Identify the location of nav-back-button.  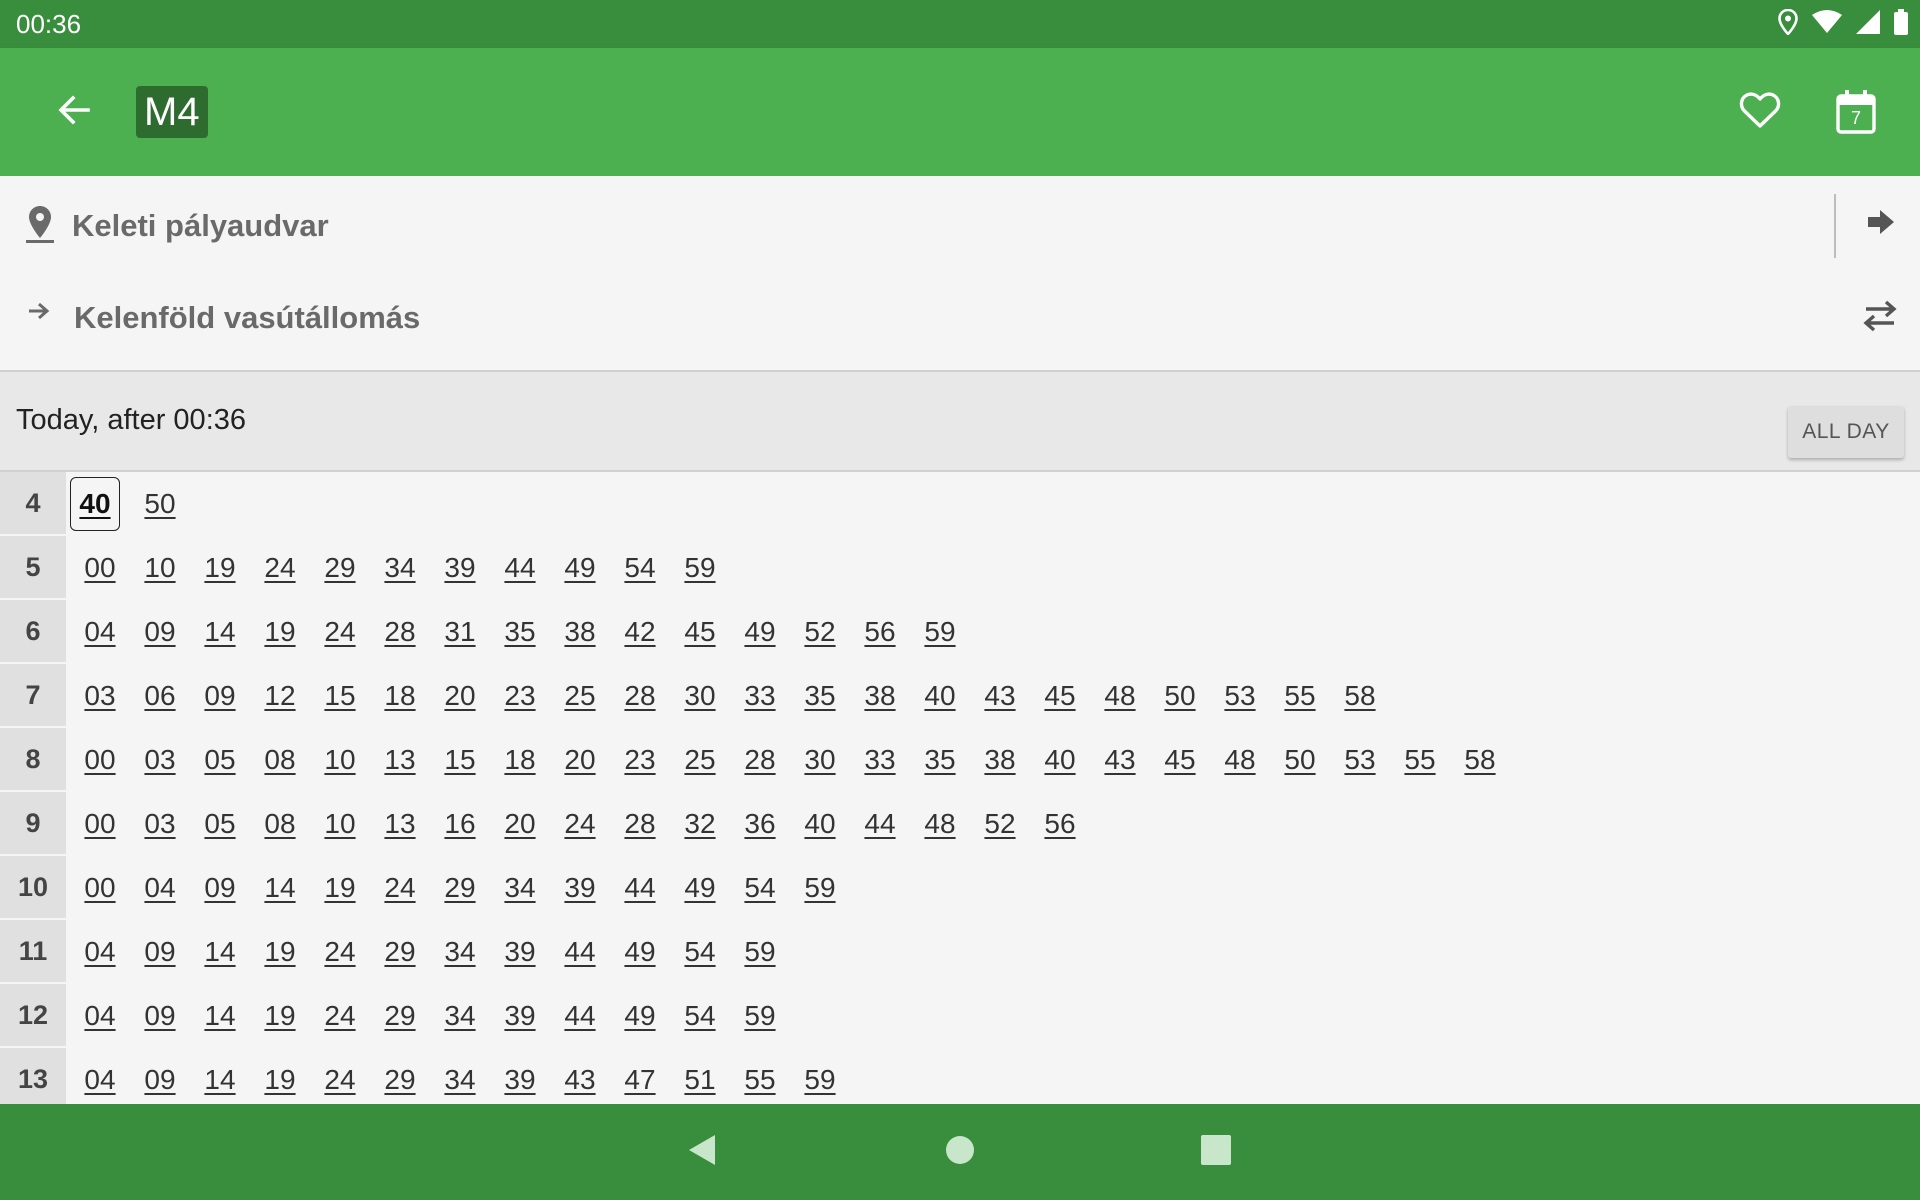
(702, 1152).